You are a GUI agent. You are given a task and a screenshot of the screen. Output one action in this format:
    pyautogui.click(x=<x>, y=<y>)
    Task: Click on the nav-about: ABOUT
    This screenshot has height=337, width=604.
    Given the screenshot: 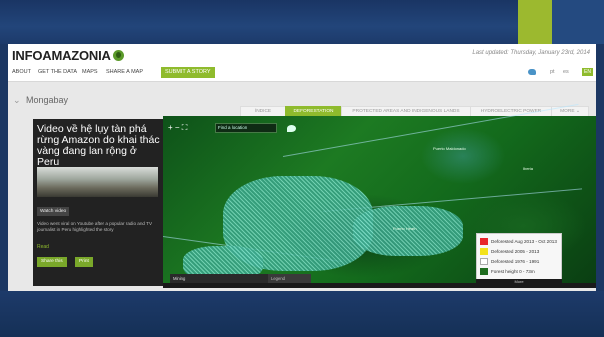 What is the action you would take?
    pyautogui.click(x=21, y=72)
    